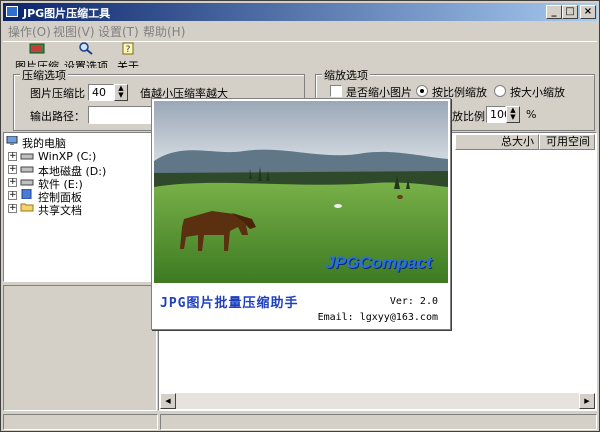 The height and width of the screenshot is (432, 600). I want to click on title-bar: JPG图片压缩工具 _ □ ×, so click(300, 12).